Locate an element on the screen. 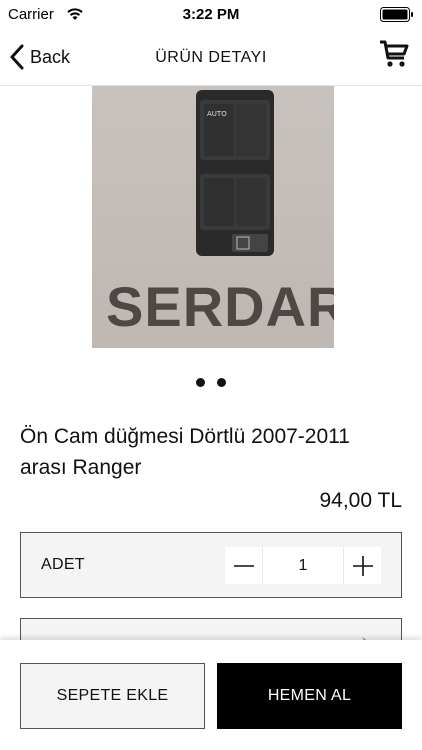 The width and height of the screenshot is (422, 750). status-bar: Carrier 3:22 PM is located at coordinates (211, 15).